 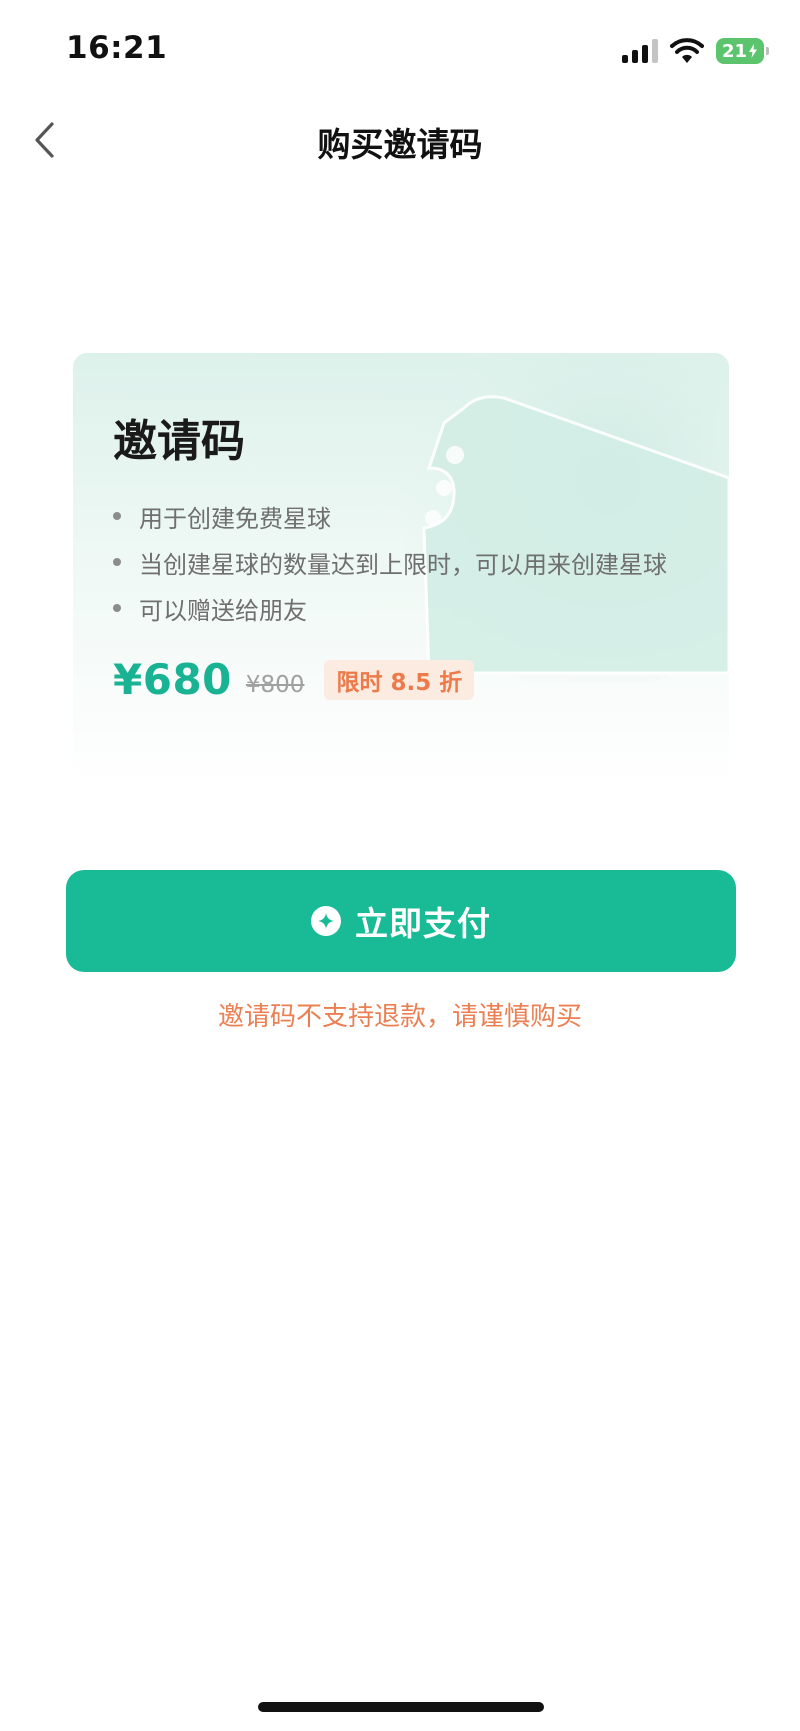 I want to click on price-row: ¥680 ¥800 限时 8.5 折, so click(x=294, y=679).